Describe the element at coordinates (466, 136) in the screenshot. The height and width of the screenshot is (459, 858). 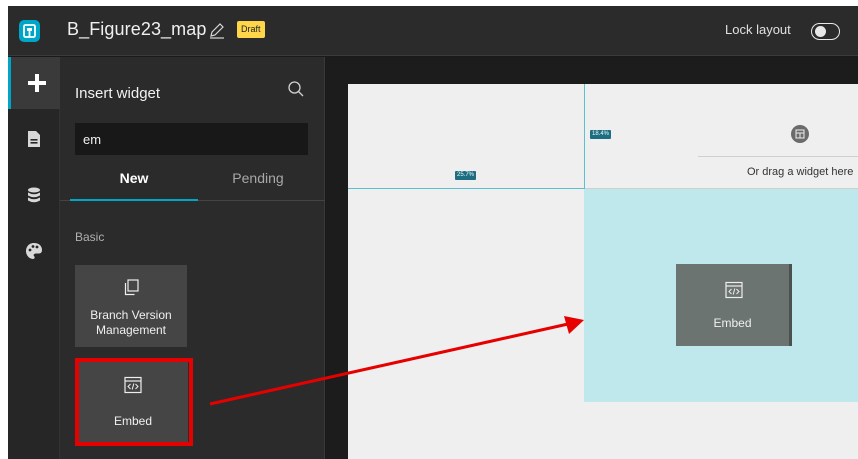
I see `left-column: 25.7%` at that location.